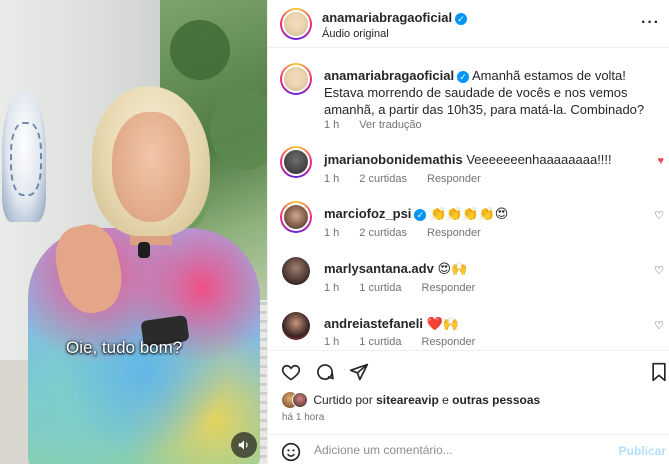  I want to click on author-username: anamariabragaoficial, so click(387, 17).